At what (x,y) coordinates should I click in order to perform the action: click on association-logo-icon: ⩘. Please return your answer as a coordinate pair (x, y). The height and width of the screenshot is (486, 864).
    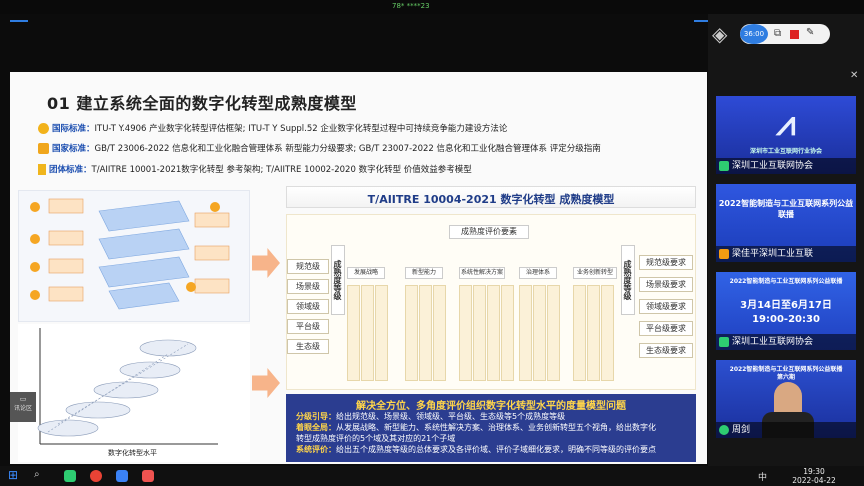
    Looking at the image, I should click on (786, 124).